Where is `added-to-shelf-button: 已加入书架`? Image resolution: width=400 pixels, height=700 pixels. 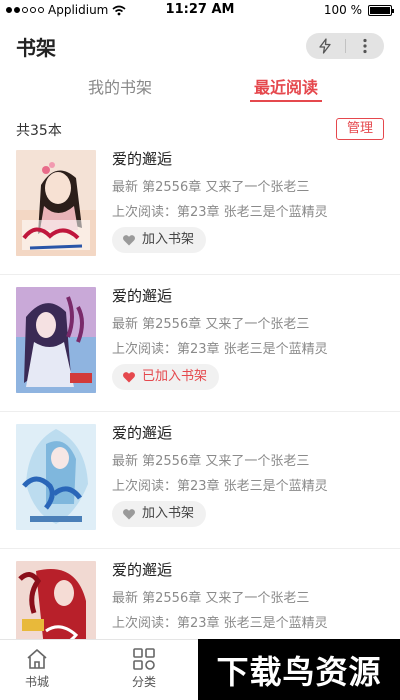 added-to-shelf-button: 已加入书架 is located at coordinates (166, 377).